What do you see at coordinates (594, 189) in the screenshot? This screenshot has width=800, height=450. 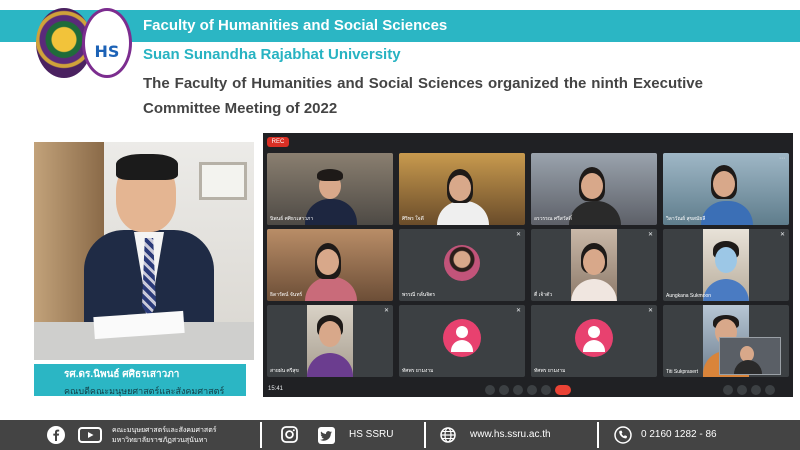 I see `participant-tile: อรวรรณ ศรีสวัสดิ์` at bounding box center [594, 189].